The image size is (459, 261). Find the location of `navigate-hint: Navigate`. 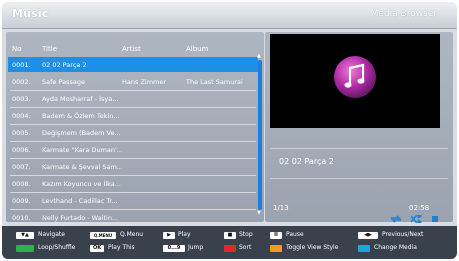

navigate-hint: Navigate is located at coordinates (51, 234).